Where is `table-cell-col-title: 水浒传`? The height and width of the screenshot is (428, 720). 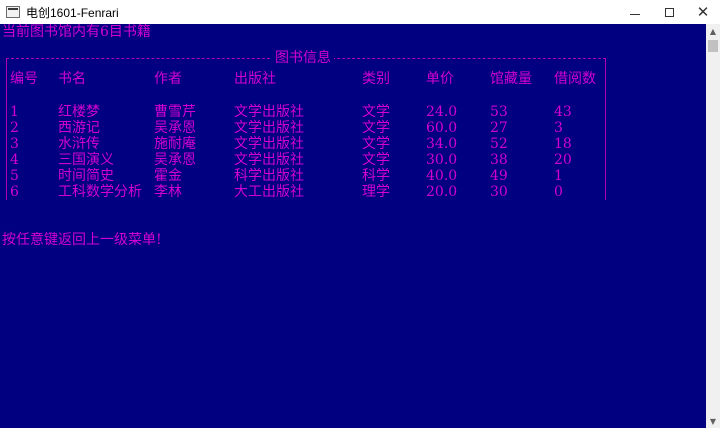 table-cell-col-title: 水浒传 is located at coordinates (79, 144).